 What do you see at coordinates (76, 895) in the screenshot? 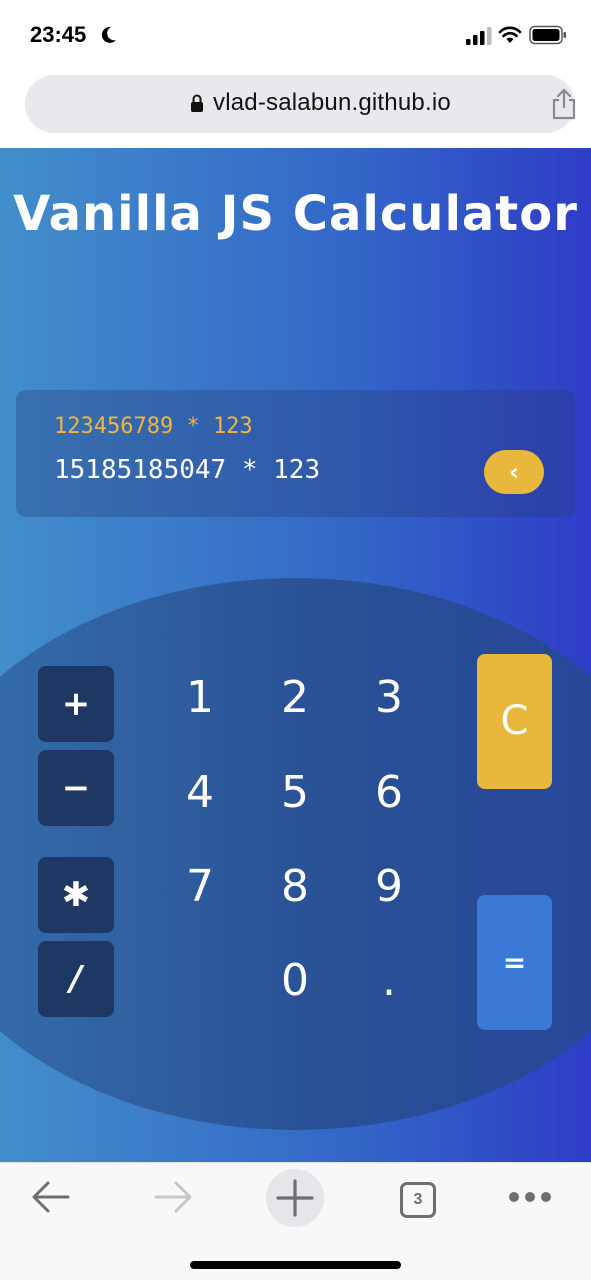
I see `multiply-button: ✱` at bounding box center [76, 895].